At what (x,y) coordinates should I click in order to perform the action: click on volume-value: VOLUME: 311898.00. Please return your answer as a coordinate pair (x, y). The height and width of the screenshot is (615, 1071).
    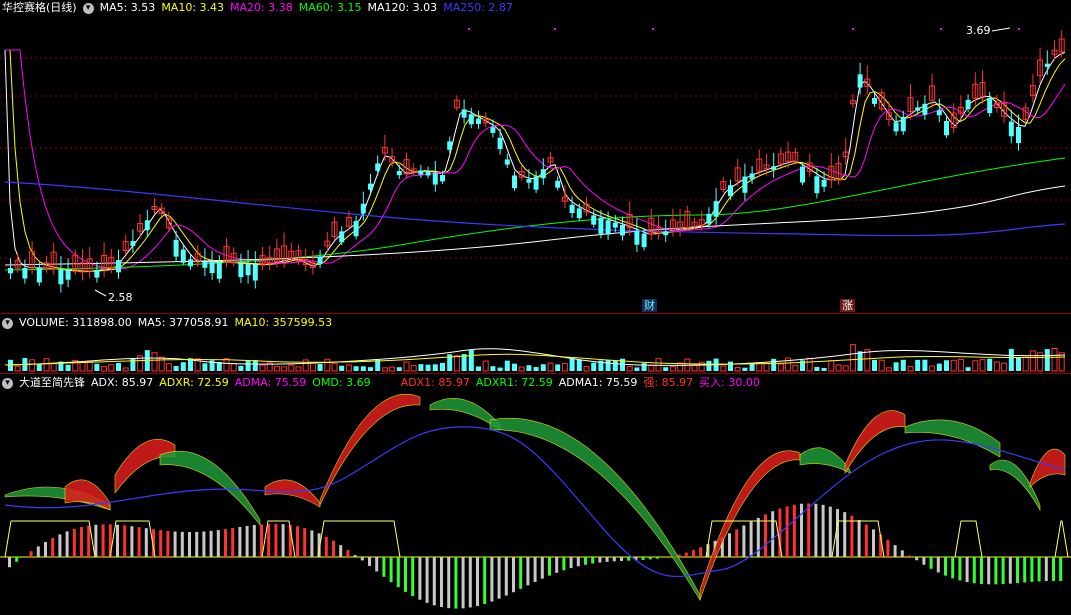
    Looking at the image, I should click on (75, 322).